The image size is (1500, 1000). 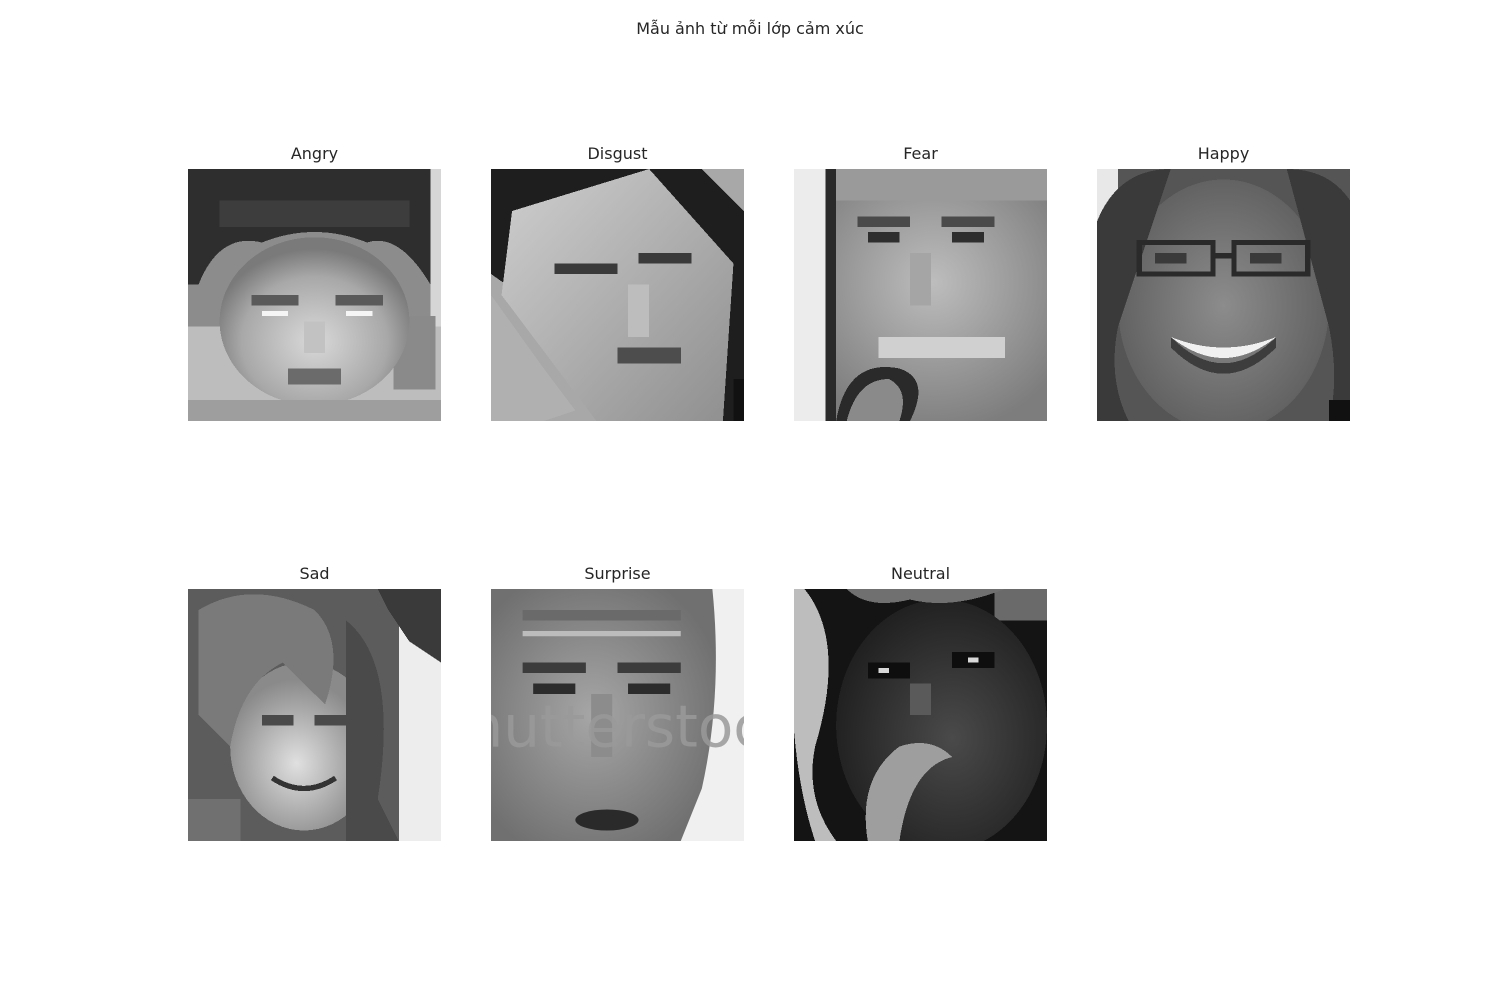 I want to click on watermark-text: shutterstock, so click(x=617, y=727).